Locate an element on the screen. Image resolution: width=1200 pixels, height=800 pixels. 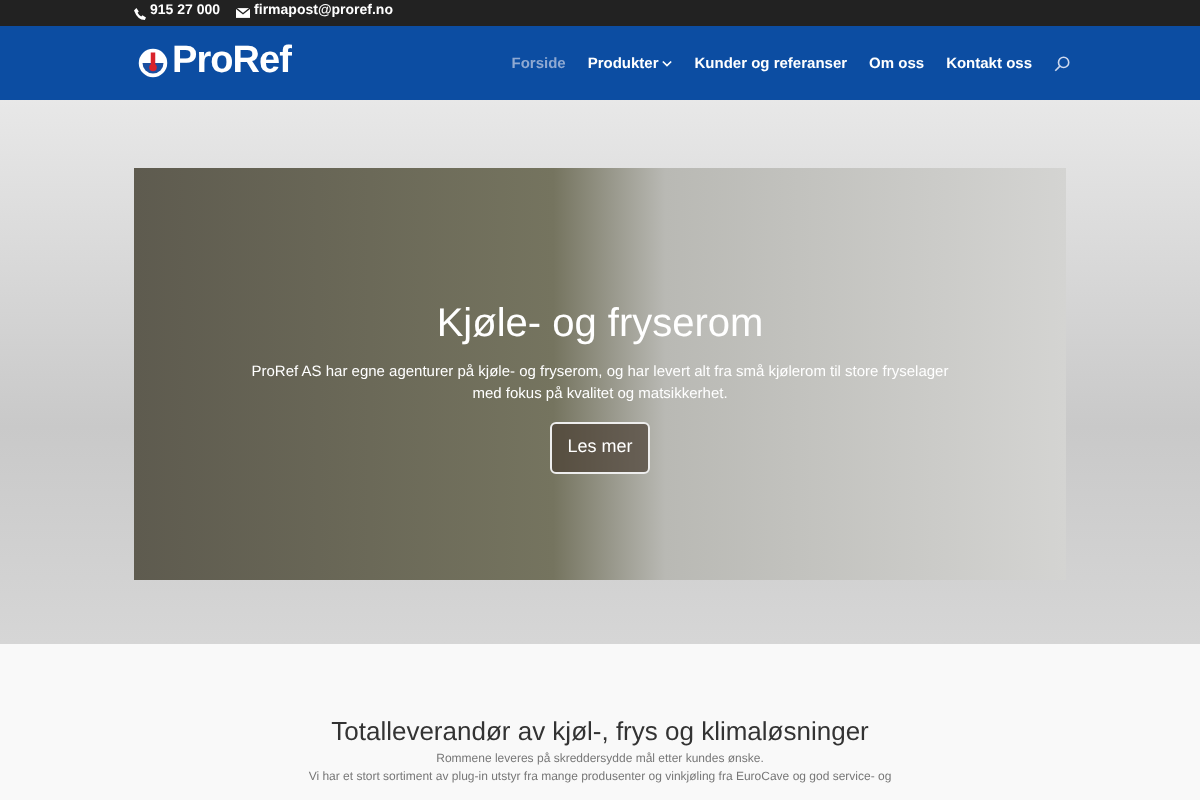
read-more-button: Les mer is located at coordinates (600, 447).